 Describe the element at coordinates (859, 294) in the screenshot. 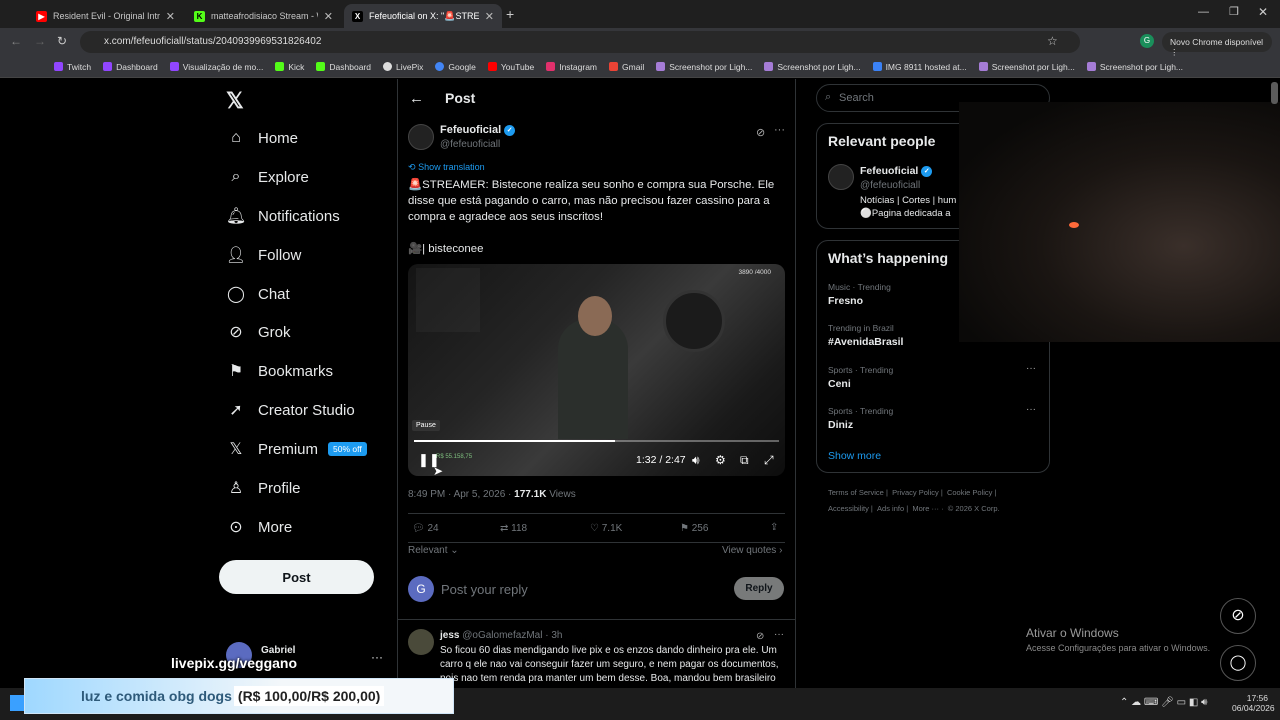

I see `trend-item: Music · Trending Fresno` at that location.